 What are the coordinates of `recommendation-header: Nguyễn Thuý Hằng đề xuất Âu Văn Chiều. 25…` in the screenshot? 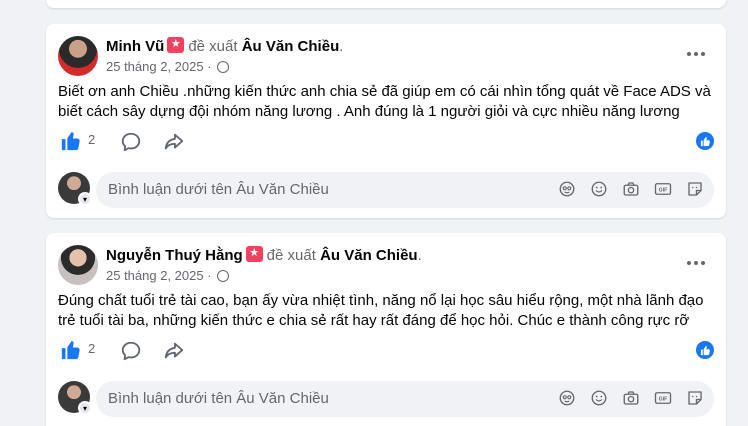 It's located at (386, 265).